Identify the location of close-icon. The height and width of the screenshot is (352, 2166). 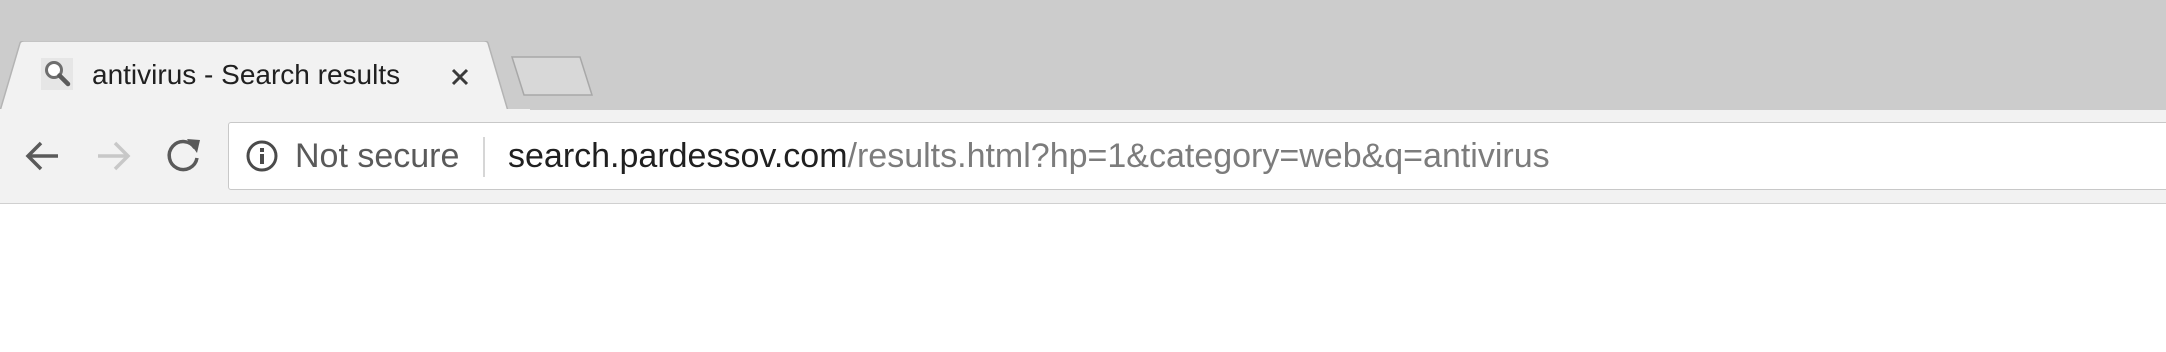
(460, 77).